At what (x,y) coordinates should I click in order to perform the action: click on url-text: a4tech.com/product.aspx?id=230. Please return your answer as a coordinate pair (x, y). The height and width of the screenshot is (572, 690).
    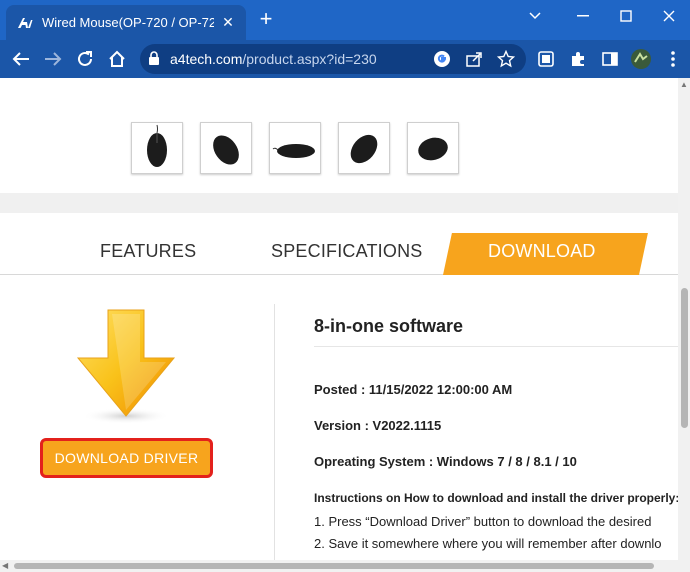
    Looking at the image, I should click on (273, 59).